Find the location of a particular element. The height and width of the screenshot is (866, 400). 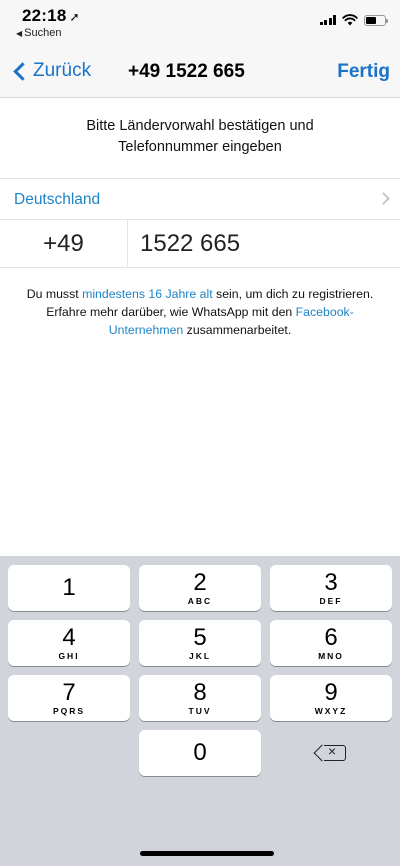

key-7: 7 PQRS is located at coordinates (69, 698).